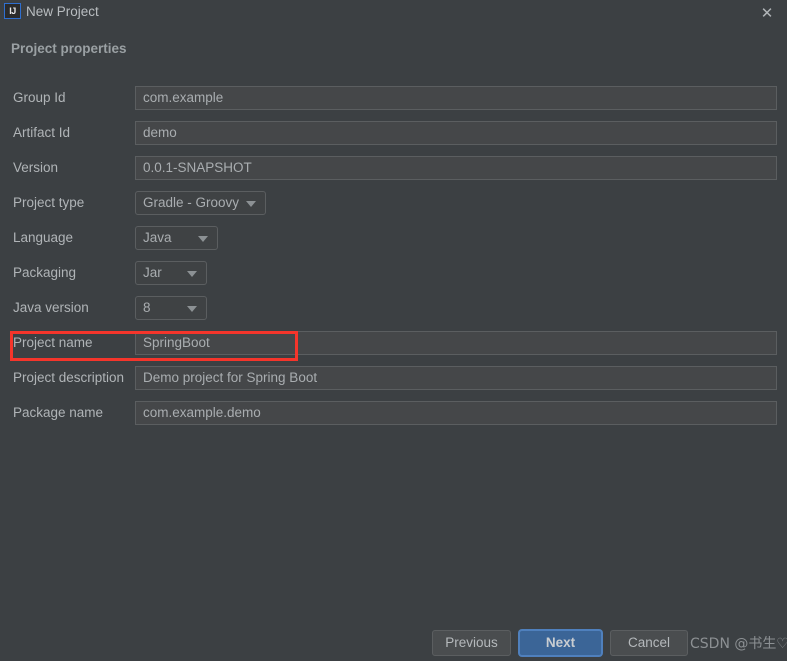 This screenshot has height=661, width=787. What do you see at coordinates (36, 167) in the screenshot?
I see `field-label: Version` at bounding box center [36, 167].